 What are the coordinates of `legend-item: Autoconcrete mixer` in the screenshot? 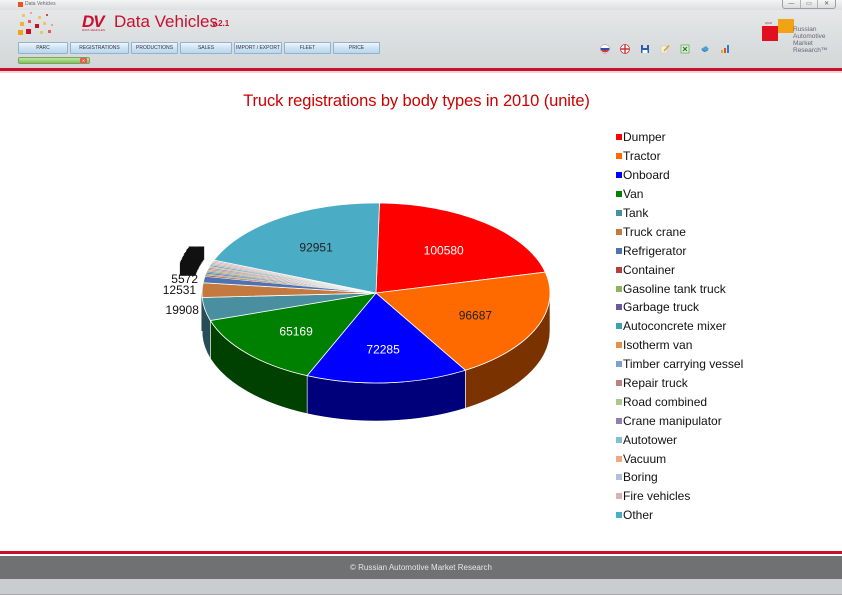 It's located at (679, 326).